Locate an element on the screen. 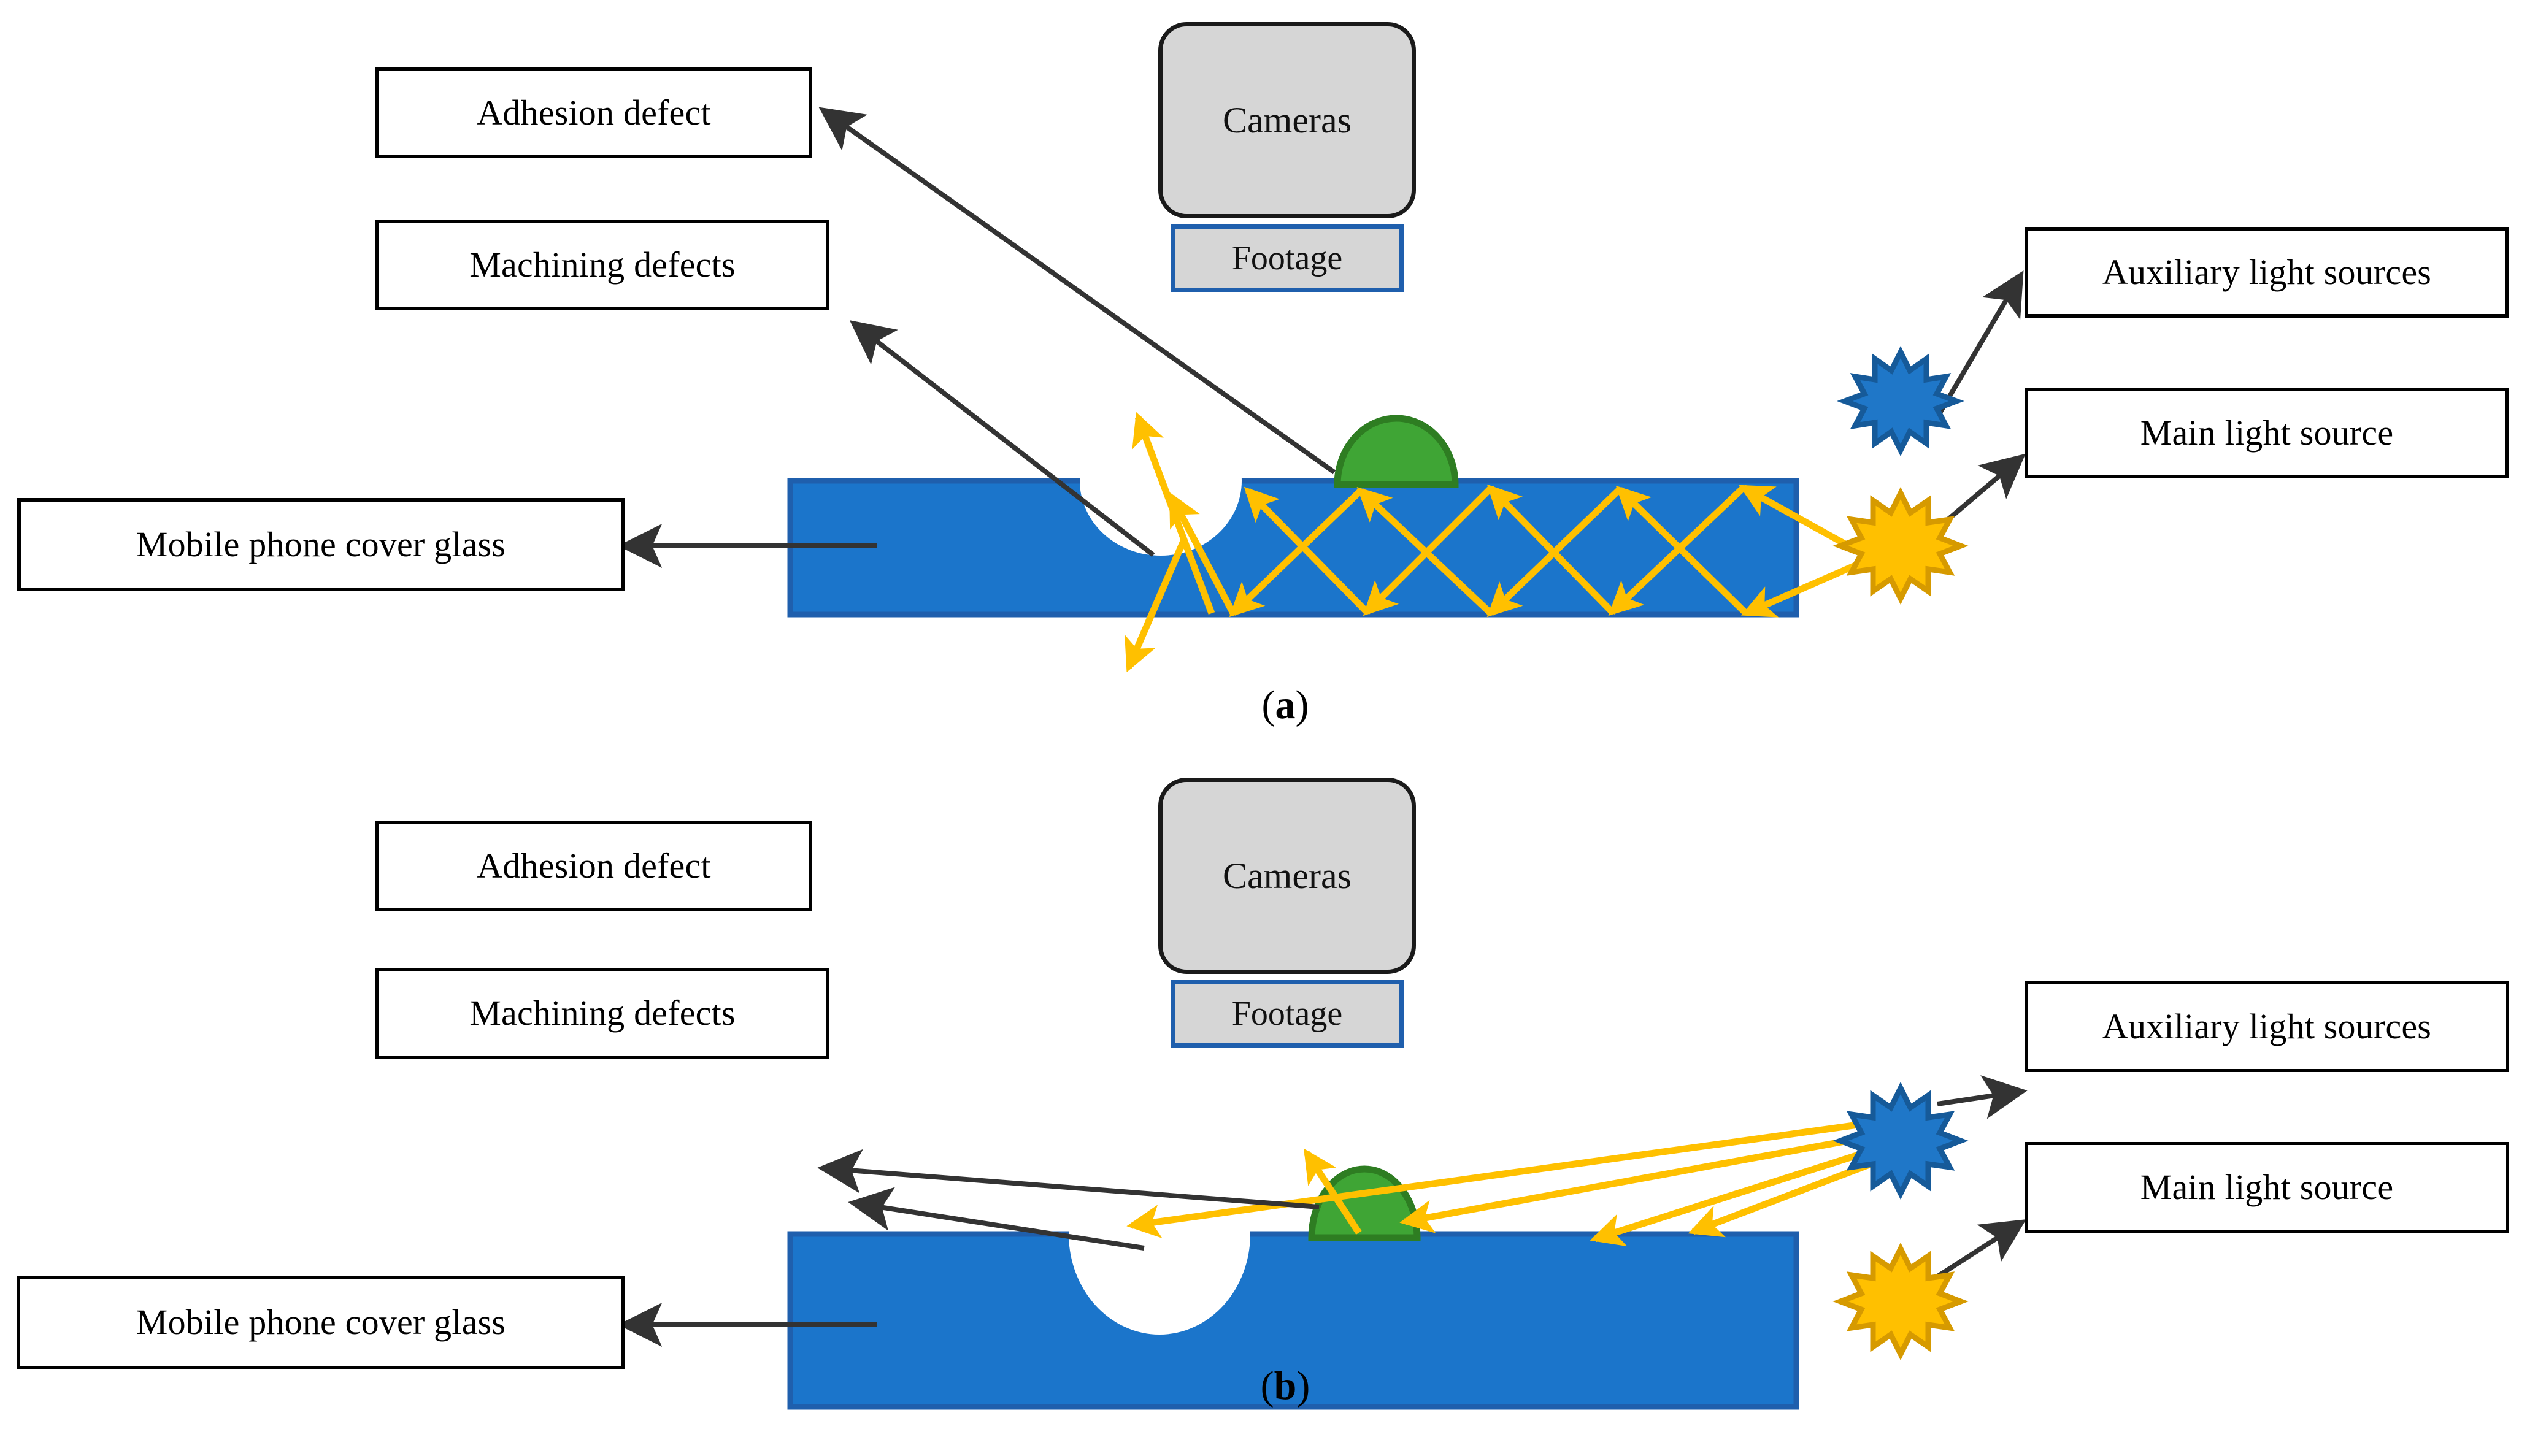 The width and height of the screenshot is (2538, 1456). light-ray-group-b is located at coordinates (1507, 1182).